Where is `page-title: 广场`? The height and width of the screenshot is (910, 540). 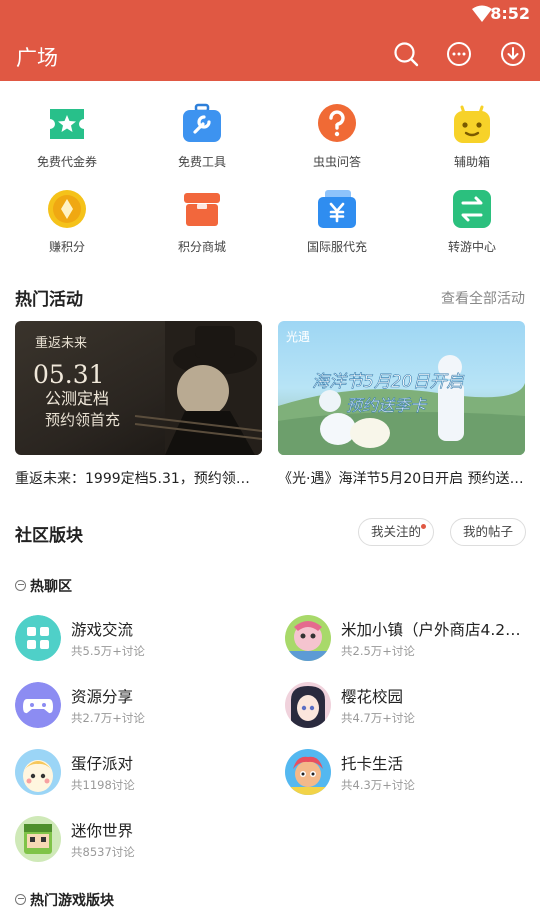 page-title: 广场 is located at coordinates (37, 58).